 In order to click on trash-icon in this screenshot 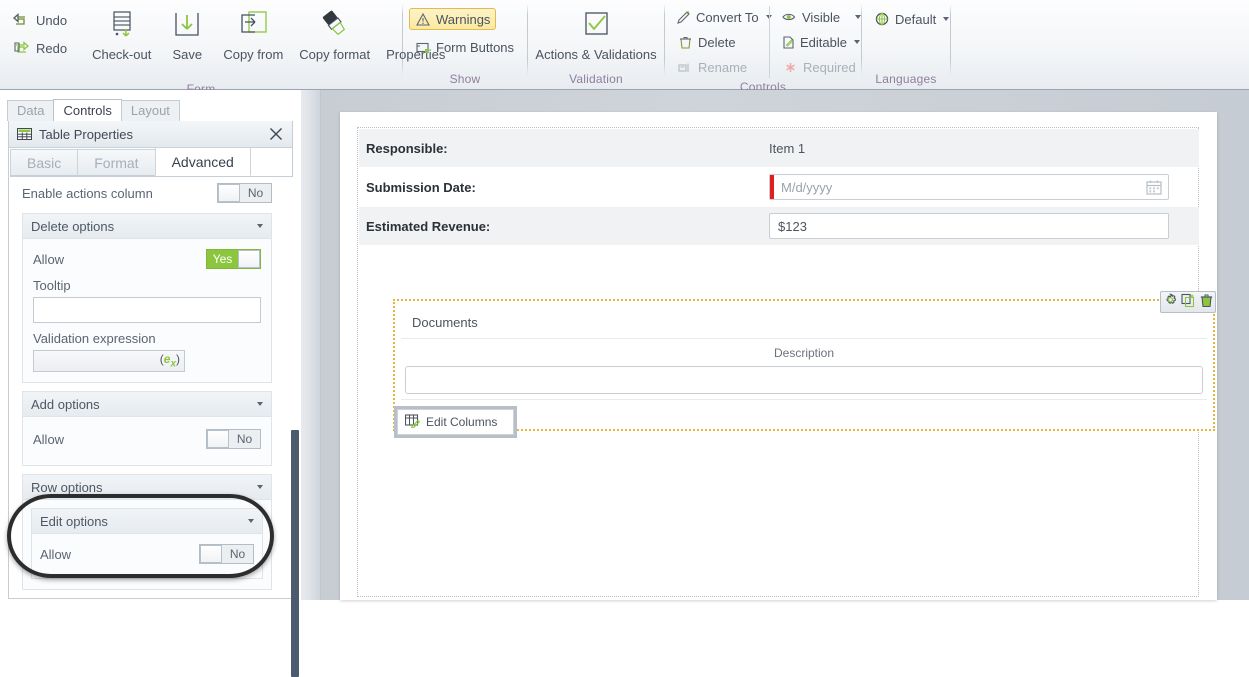, I will do `click(1206, 302)`.